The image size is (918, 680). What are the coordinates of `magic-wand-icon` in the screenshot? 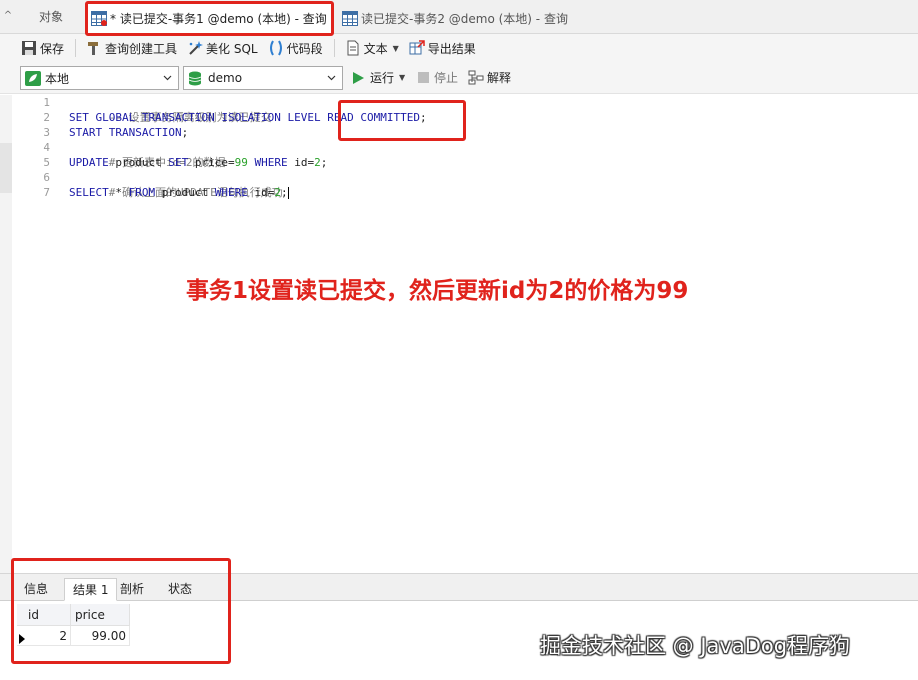 It's located at (196, 48).